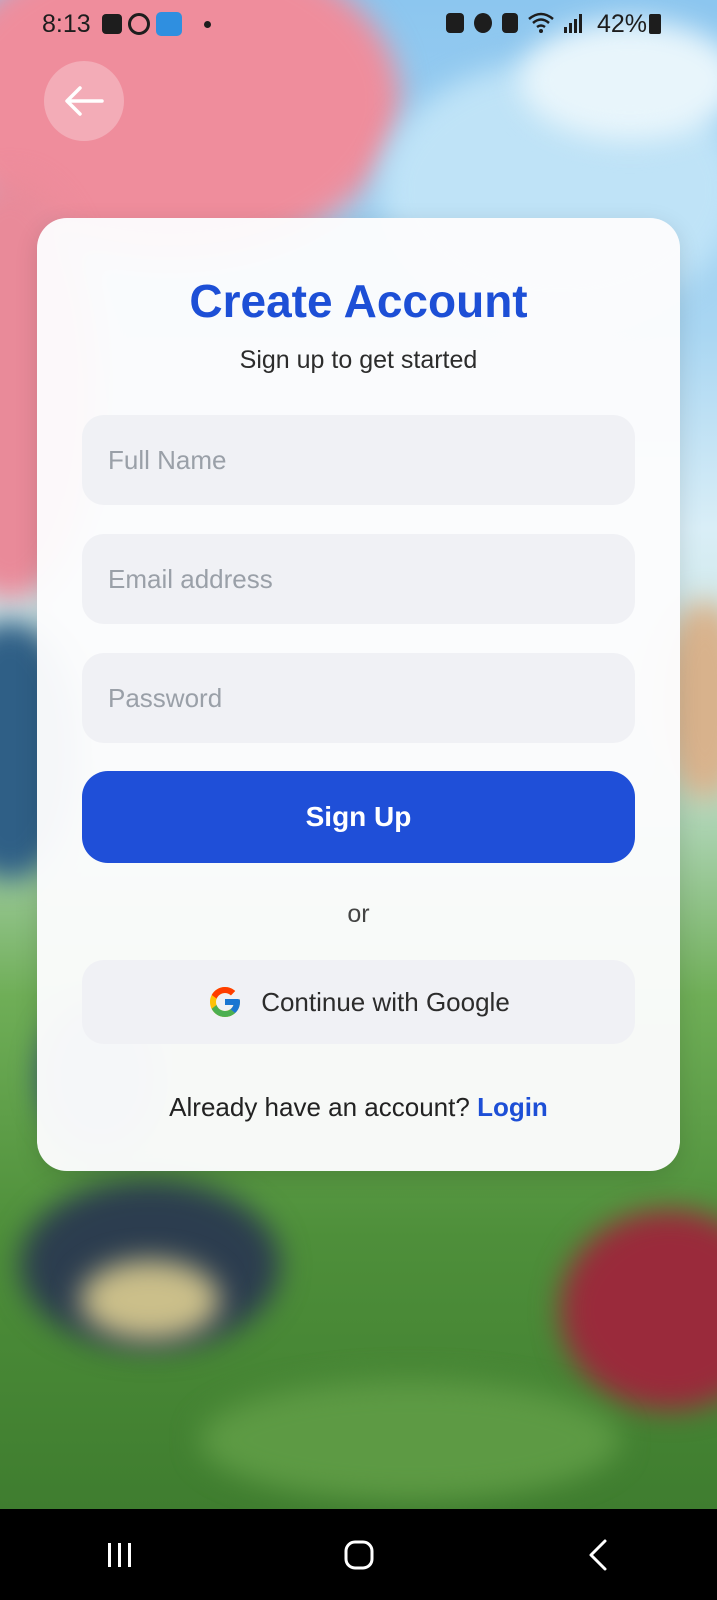 Image resolution: width=717 pixels, height=1600 pixels. Describe the element at coordinates (358, 698) in the screenshot. I see `password-input` at that location.